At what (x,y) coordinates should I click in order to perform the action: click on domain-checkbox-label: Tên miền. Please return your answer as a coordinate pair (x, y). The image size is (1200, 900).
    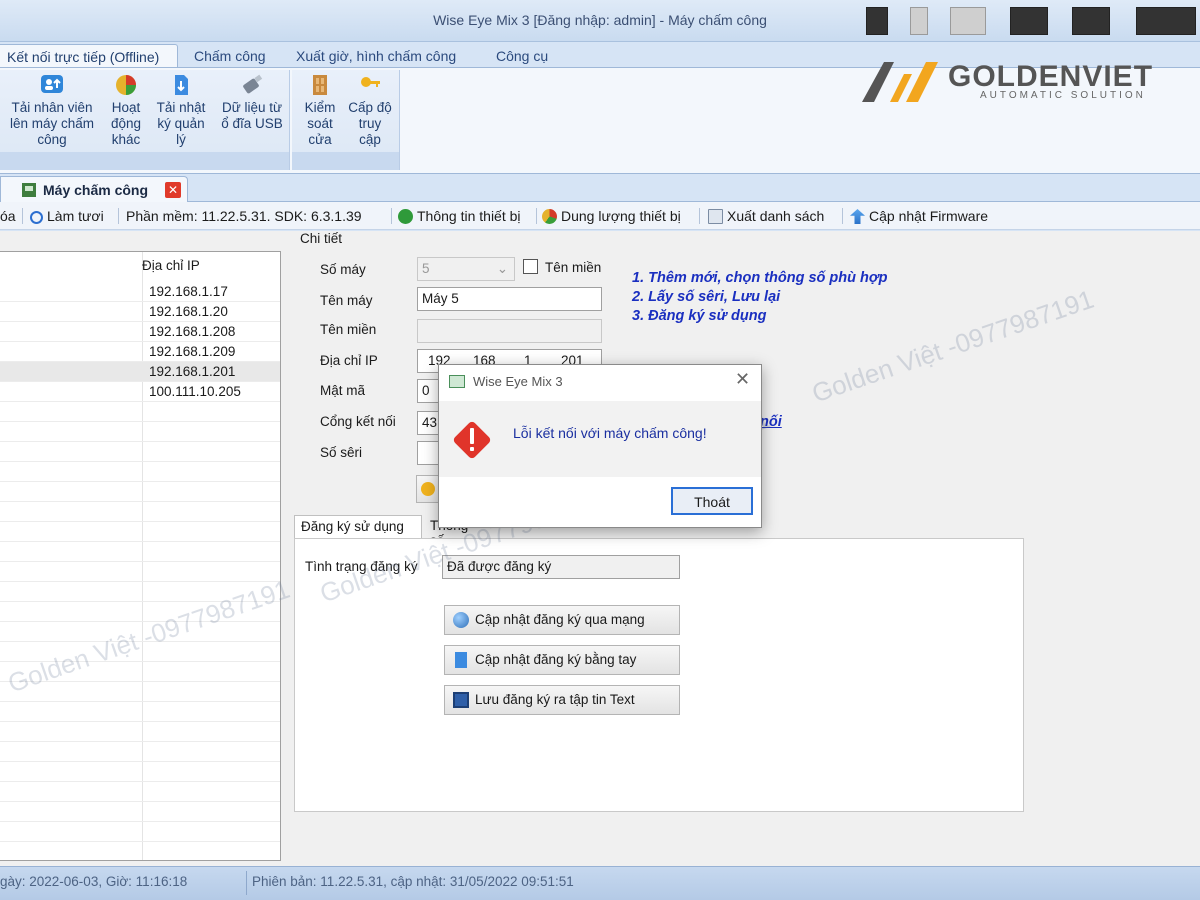
    Looking at the image, I should click on (573, 267).